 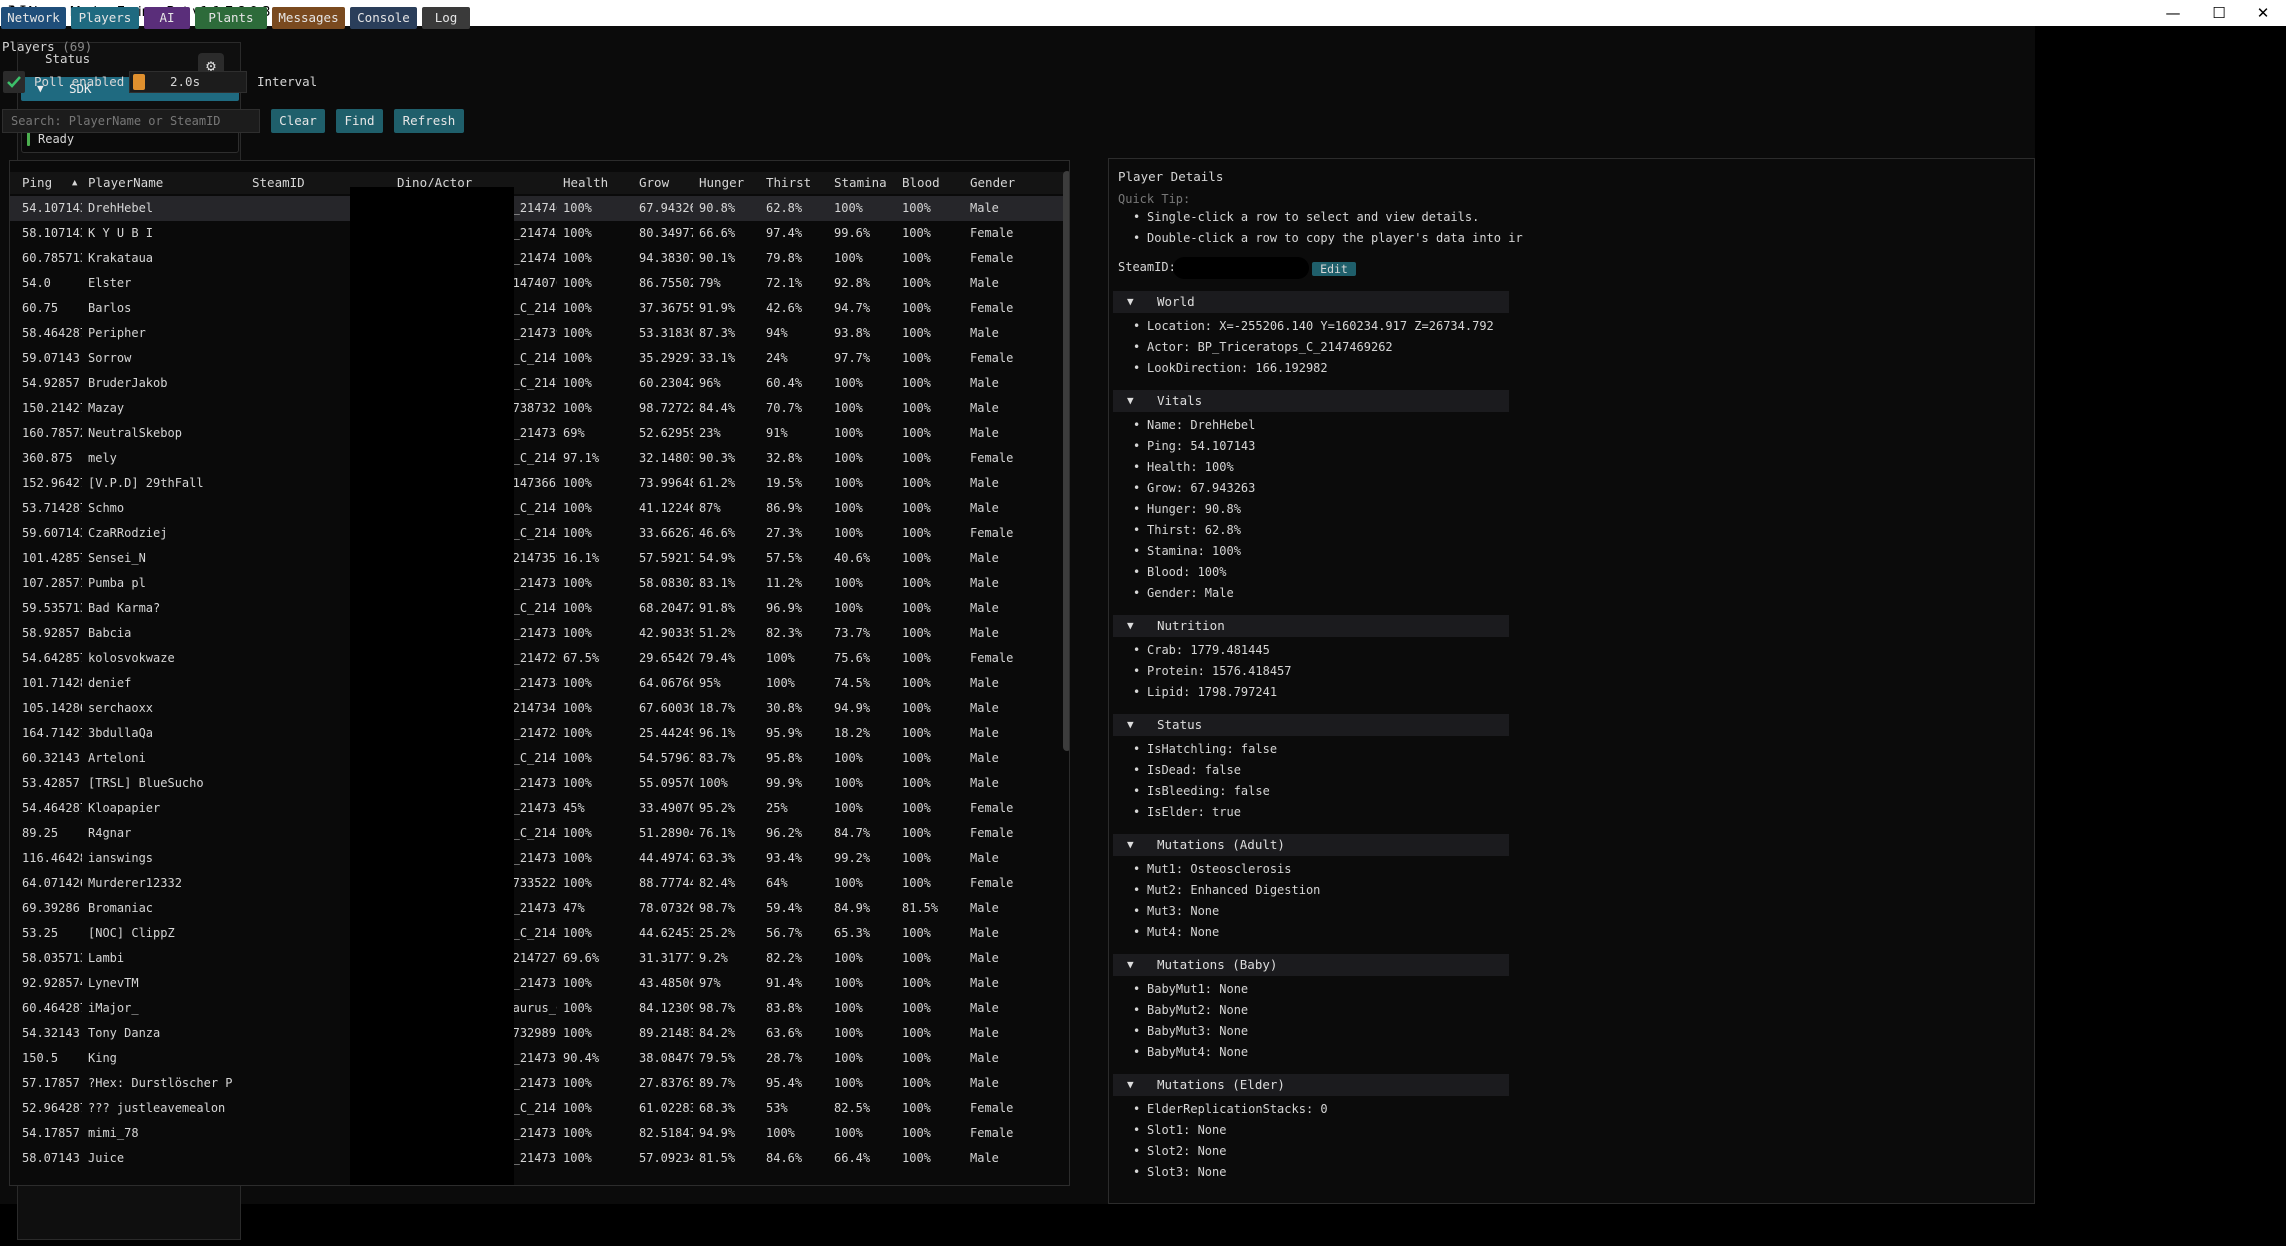 What do you see at coordinates (429, 121) in the screenshot?
I see `refresh-button: Refresh` at bounding box center [429, 121].